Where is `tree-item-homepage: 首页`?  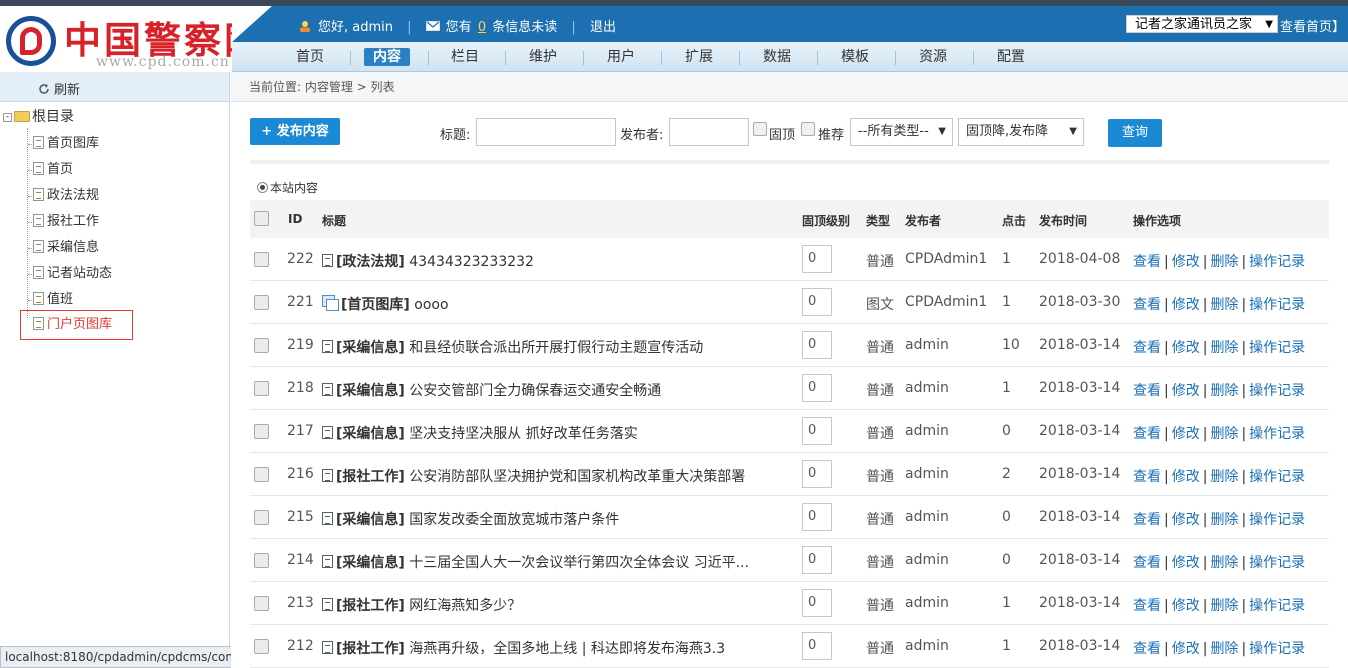 tree-item-homepage: 首页 is located at coordinates (53, 170).